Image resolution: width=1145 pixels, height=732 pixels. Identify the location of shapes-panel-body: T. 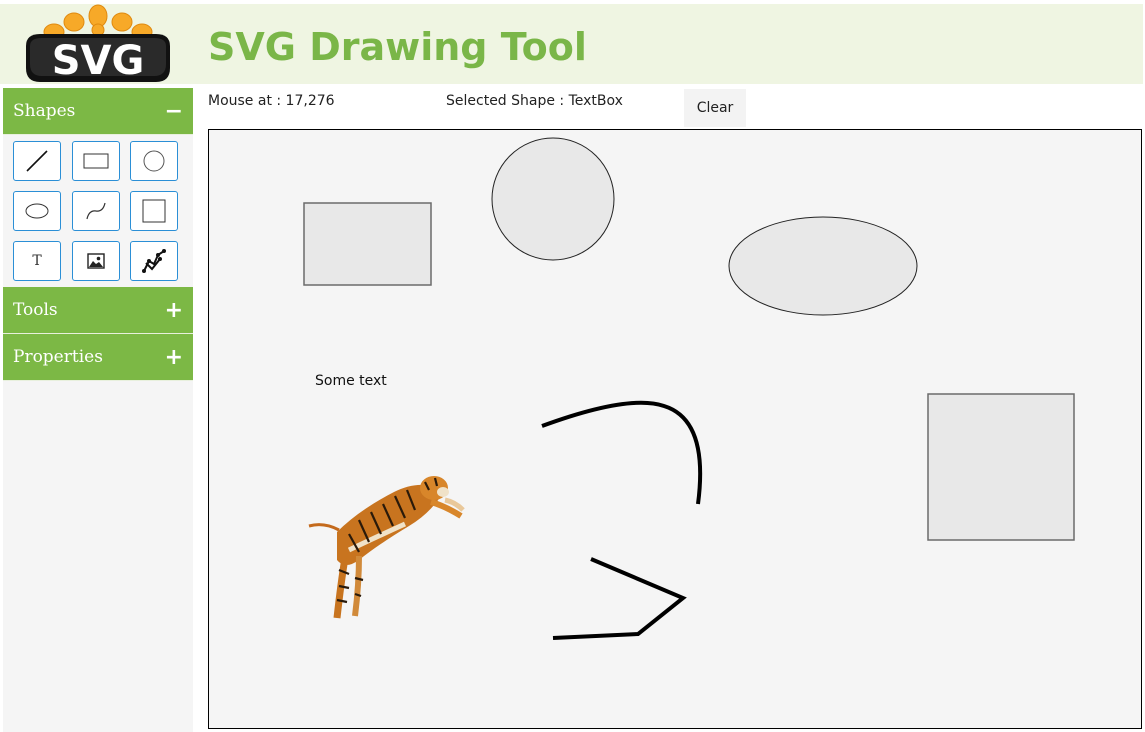
(98, 211).